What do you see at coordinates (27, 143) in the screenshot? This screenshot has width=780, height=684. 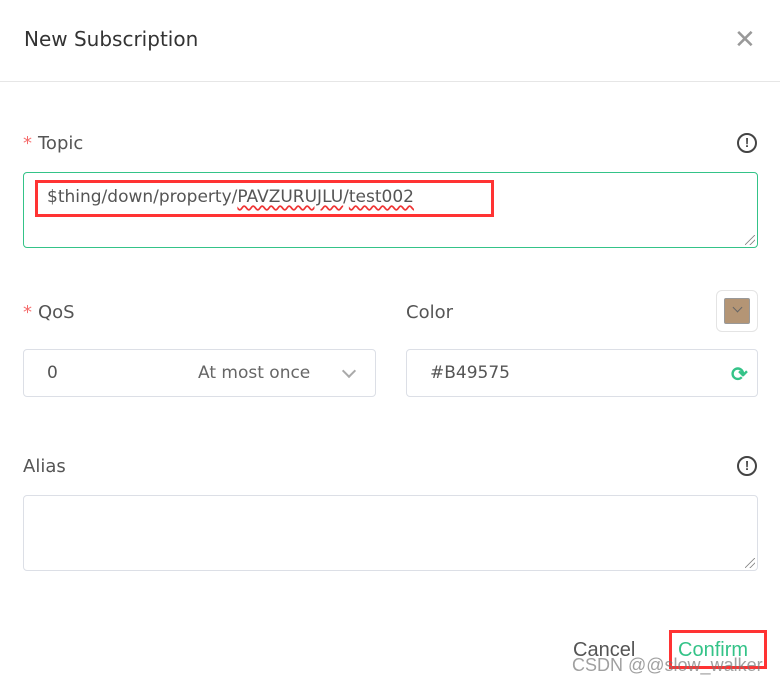 I see `required-mark: *` at bounding box center [27, 143].